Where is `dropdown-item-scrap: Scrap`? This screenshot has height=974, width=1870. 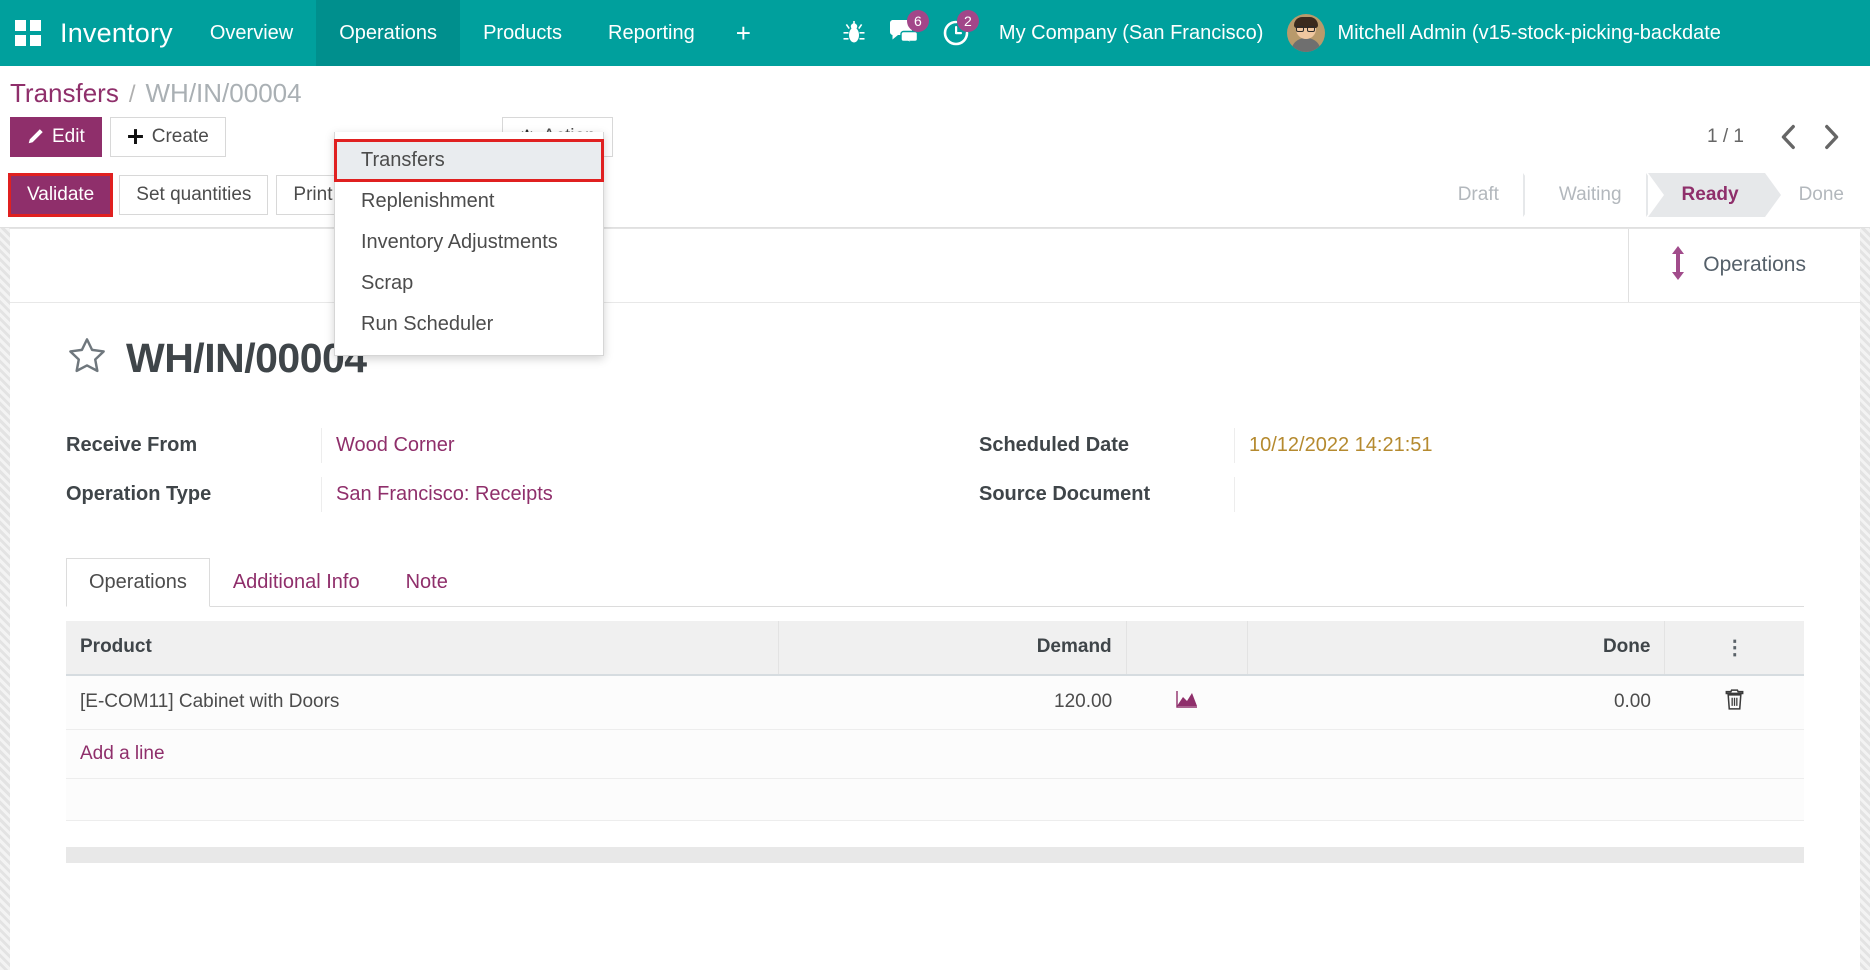 dropdown-item-scrap: Scrap is located at coordinates (469, 283).